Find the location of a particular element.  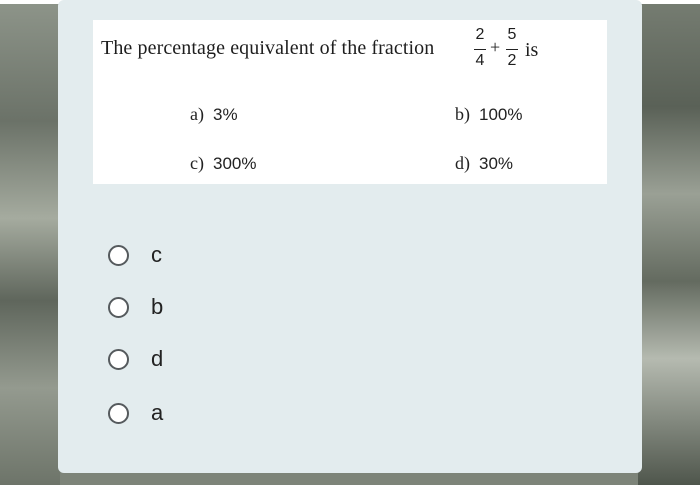

option-a-letter: a) is located at coordinates (197, 114).